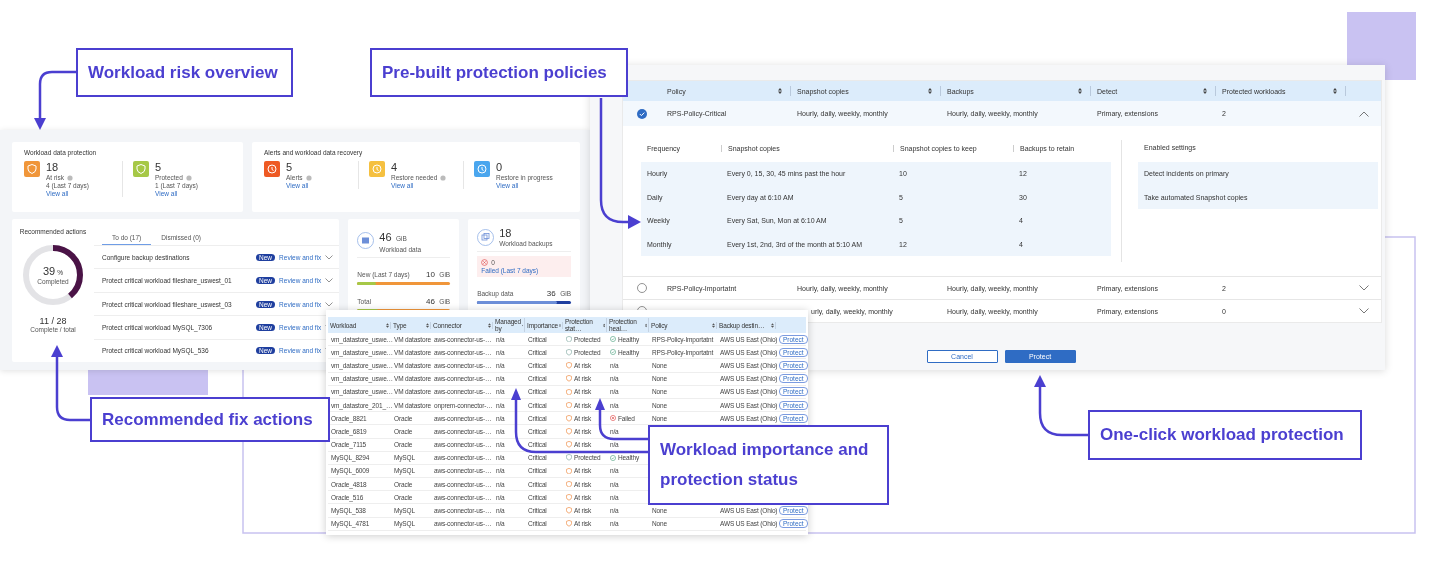 Image resolution: width=1431 pixels, height=565 pixels. What do you see at coordinates (49, 271) in the screenshot?
I see `percent-value: 39` at bounding box center [49, 271].